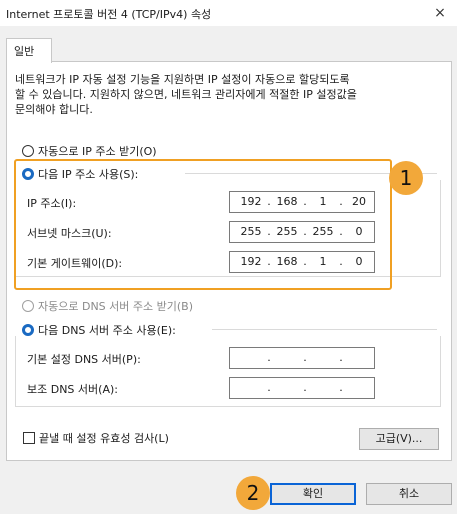  What do you see at coordinates (28, 151) in the screenshot?
I see `auto-ip-radio` at bounding box center [28, 151].